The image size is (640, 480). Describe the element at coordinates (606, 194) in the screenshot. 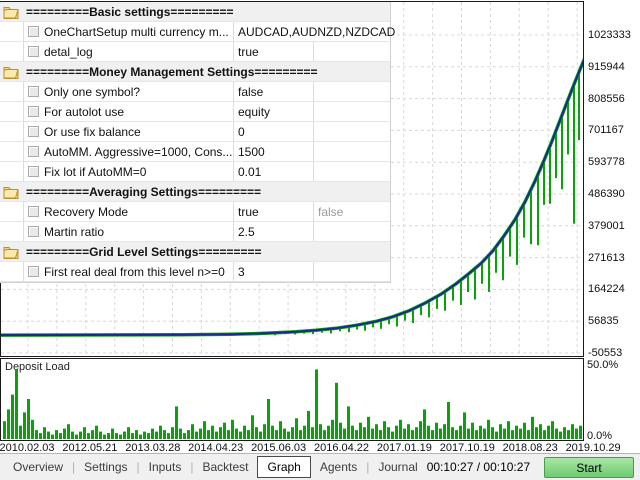

I see `y-axis-tick-label: 486390` at that location.